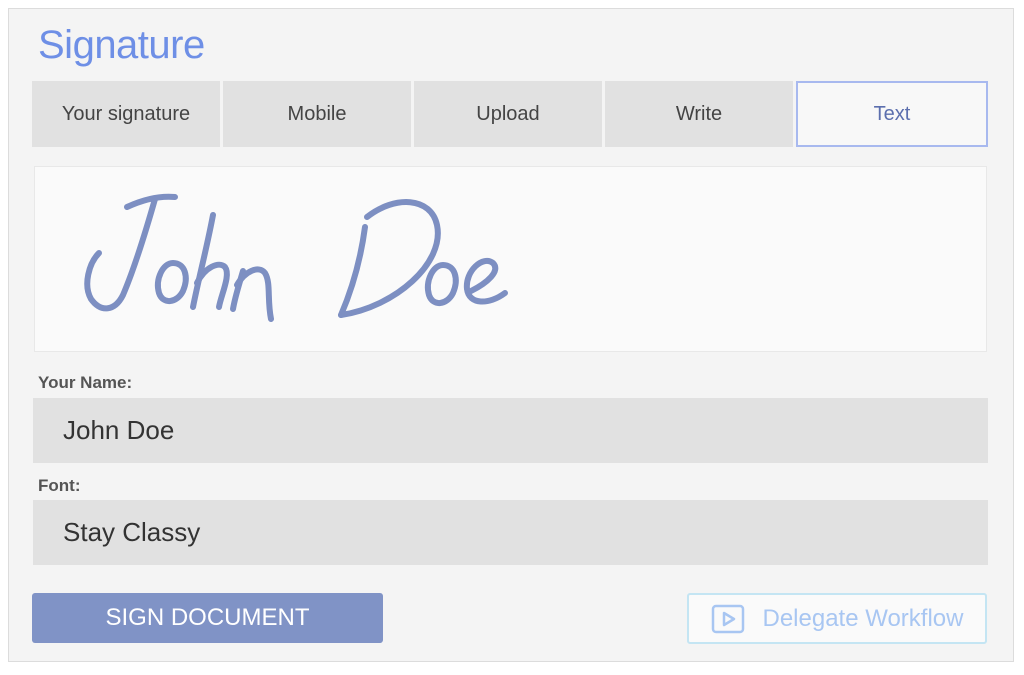 The width and height of the screenshot is (1024, 675). I want to click on delegate-workflow-button: Delegate Workflow, so click(837, 618).